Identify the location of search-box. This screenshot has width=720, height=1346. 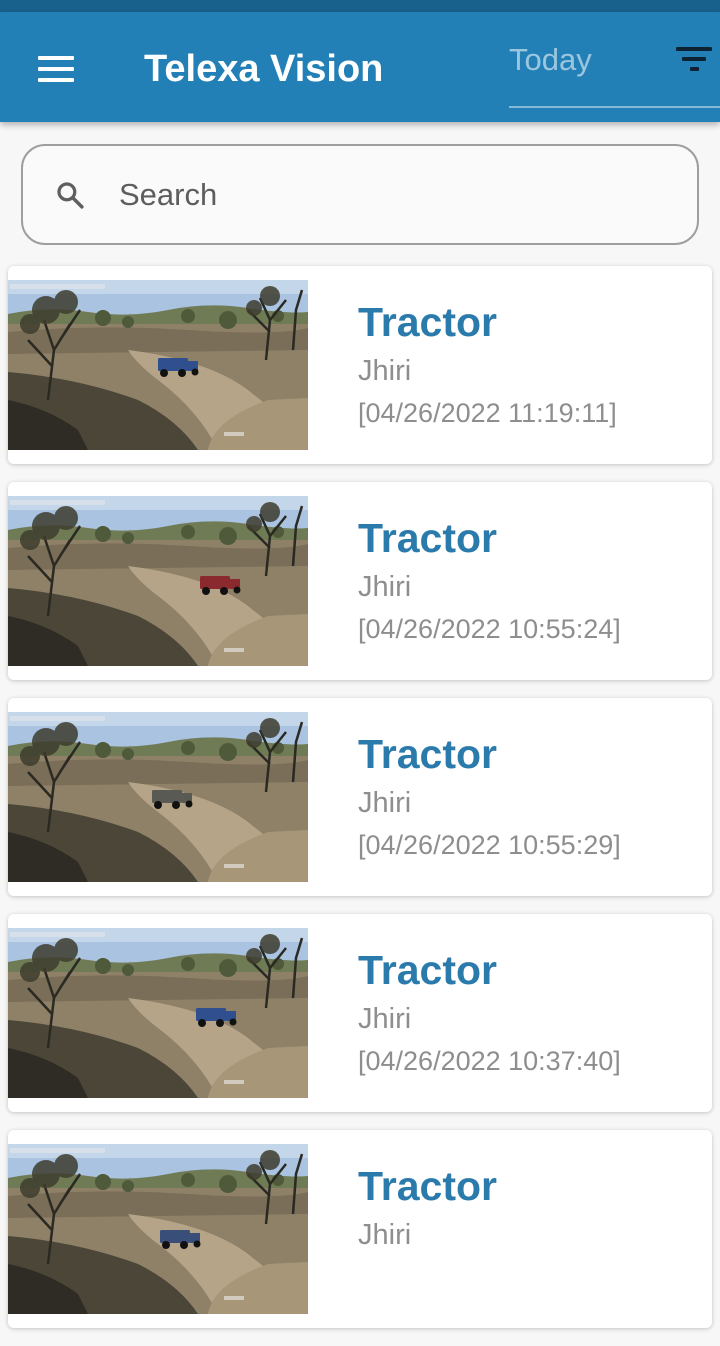
(360, 194).